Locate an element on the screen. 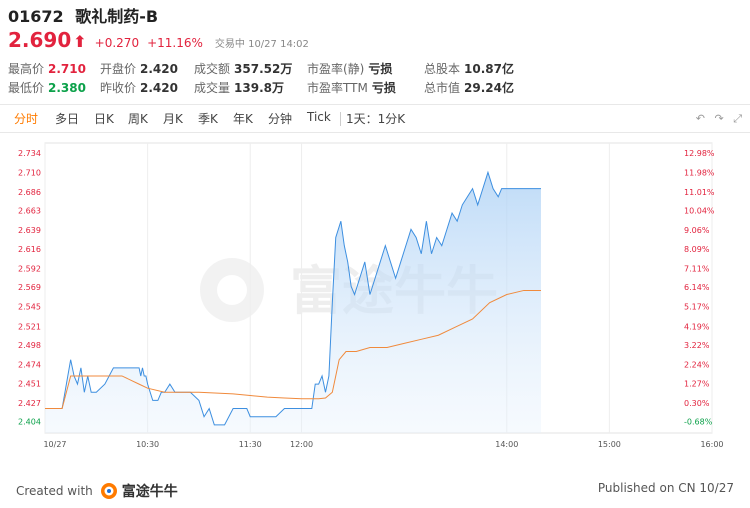 Image resolution: width=750 pixels, height=508 pixels. tab-yearly-k: 年K is located at coordinates (243, 118).